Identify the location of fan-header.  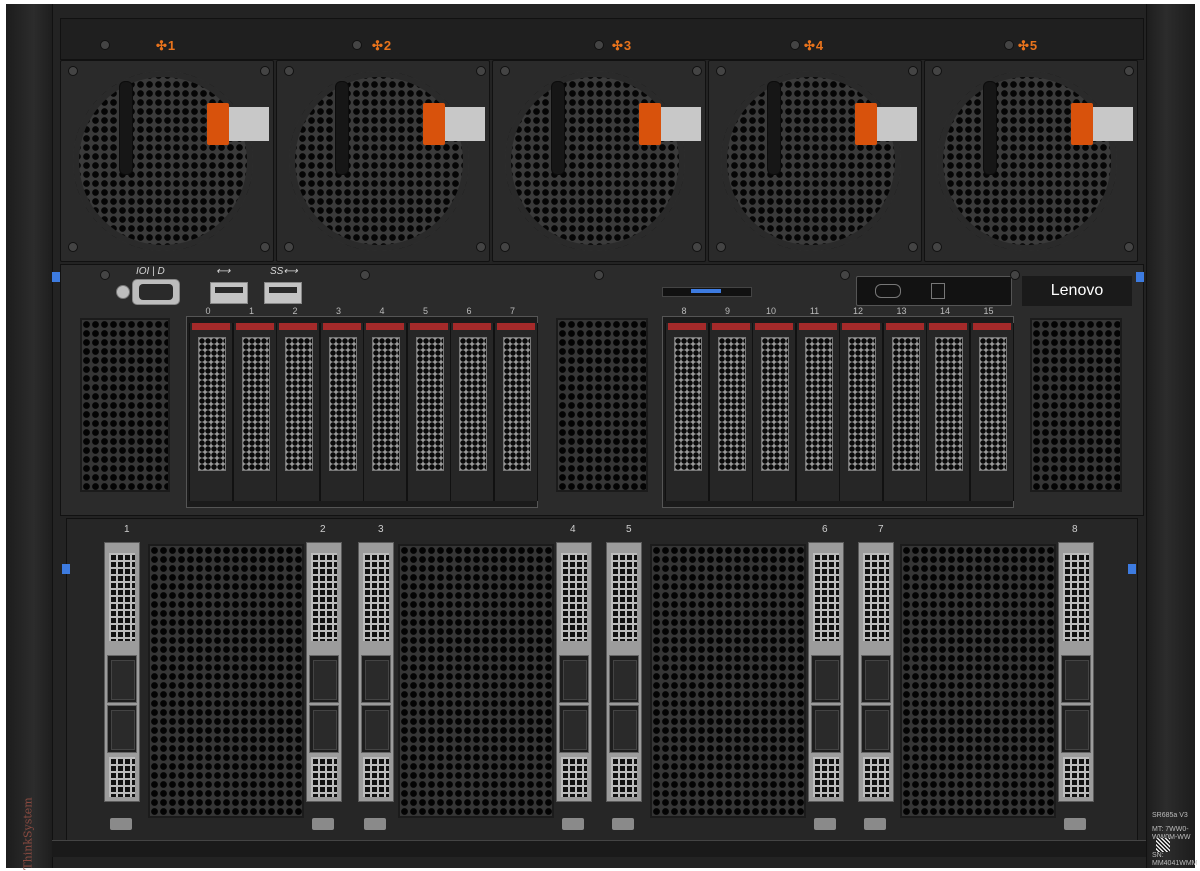
(602, 39).